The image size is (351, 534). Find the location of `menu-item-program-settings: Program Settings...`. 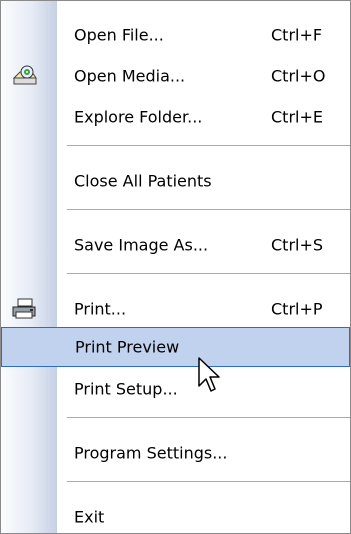

menu-item-program-settings: Program Settings... is located at coordinates (175, 453).